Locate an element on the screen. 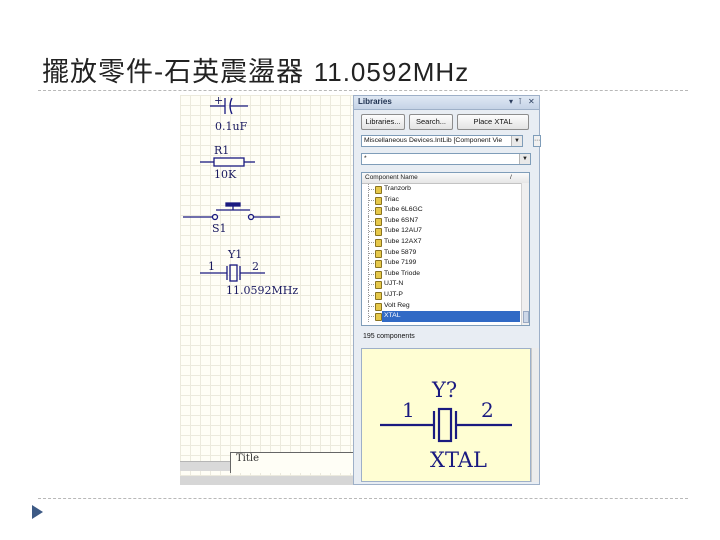 This screenshot has height=540, width=720. place-component-button: Place XTAL is located at coordinates (493, 122).